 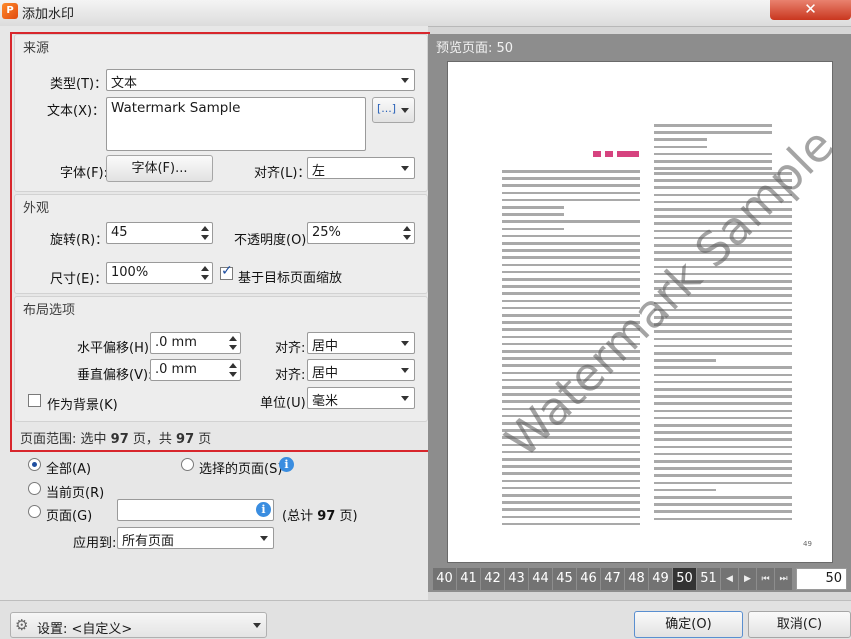 I want to click on prev-page-icon: ◀, so click(x=729, y=579).